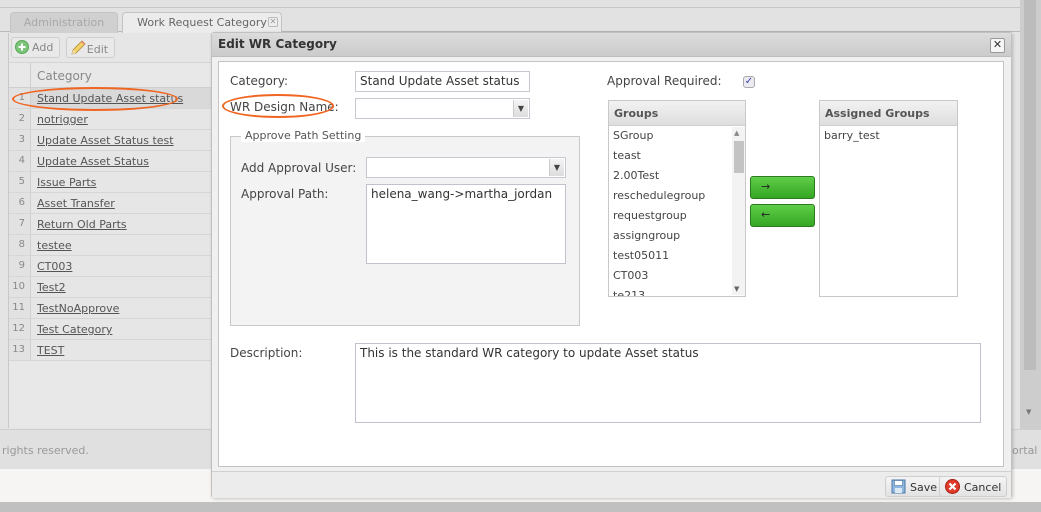 The image size is (1041, 512). What do you see at coordinates (111, 119) in the screenshot?
I see `table-row: 2 notrigger` at bounding box center [111, 119].